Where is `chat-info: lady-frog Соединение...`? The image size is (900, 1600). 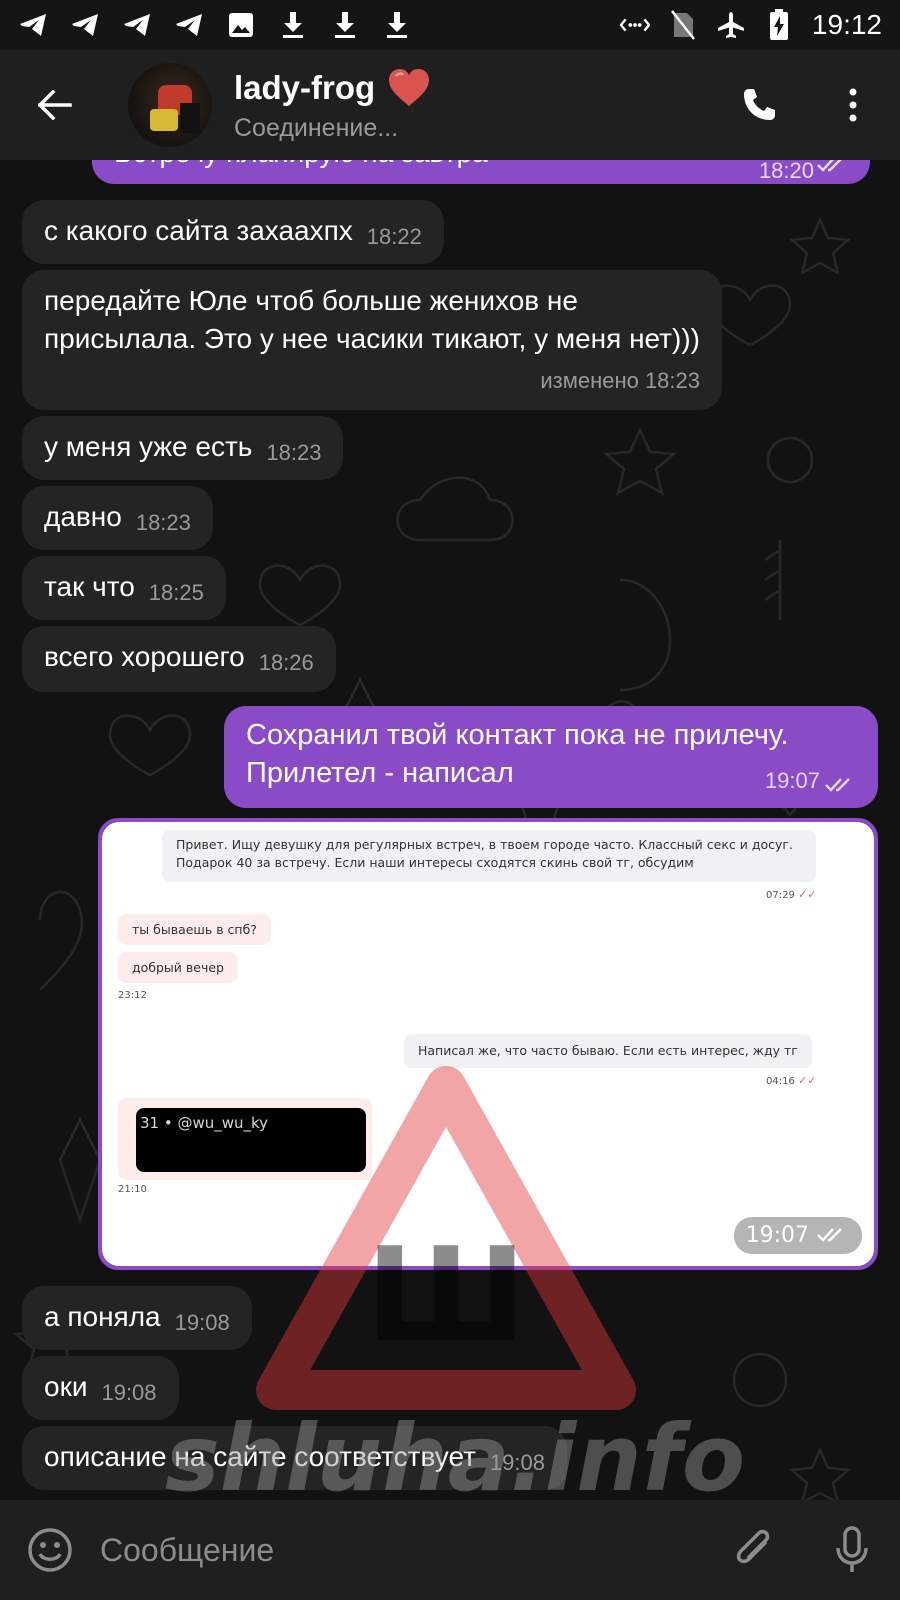
chat-info: lady-frog Соединение... is located at coordinates (332, 105).